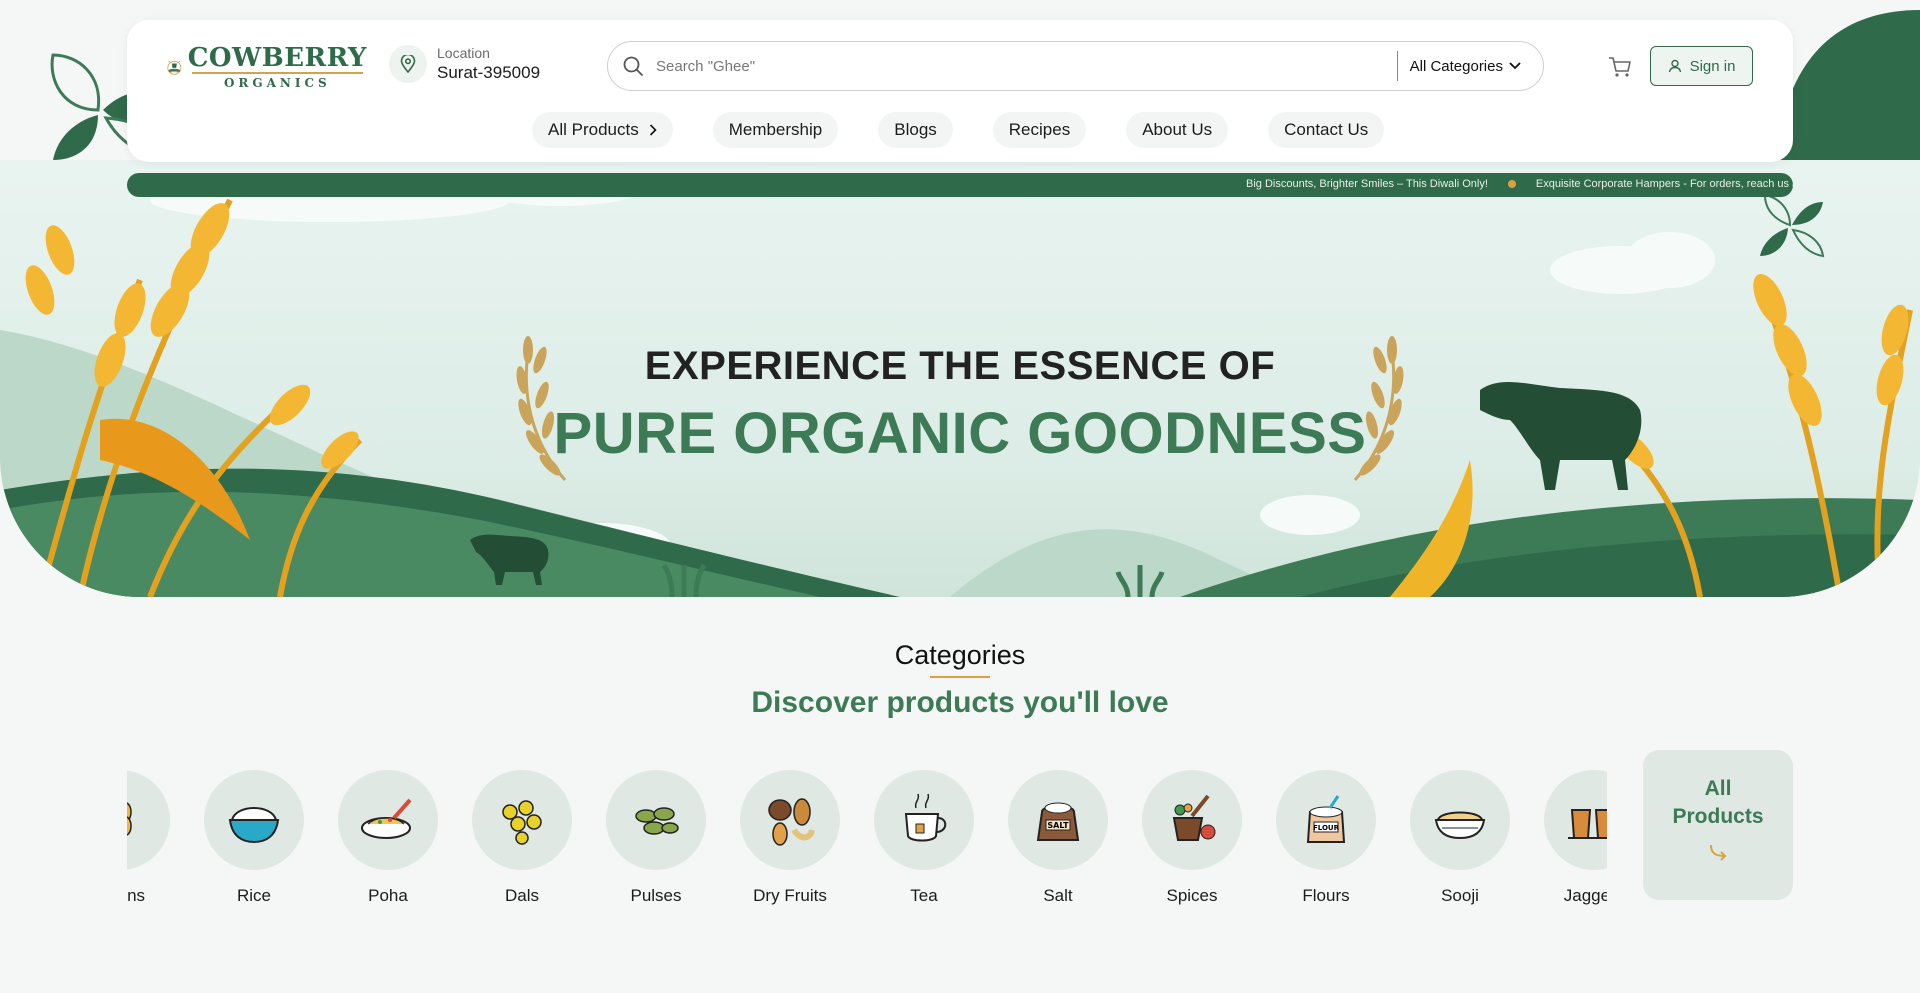  Describe the element at coordinates (1515, 66) in the screenshot. I see `chevron-down-icon` at that location.